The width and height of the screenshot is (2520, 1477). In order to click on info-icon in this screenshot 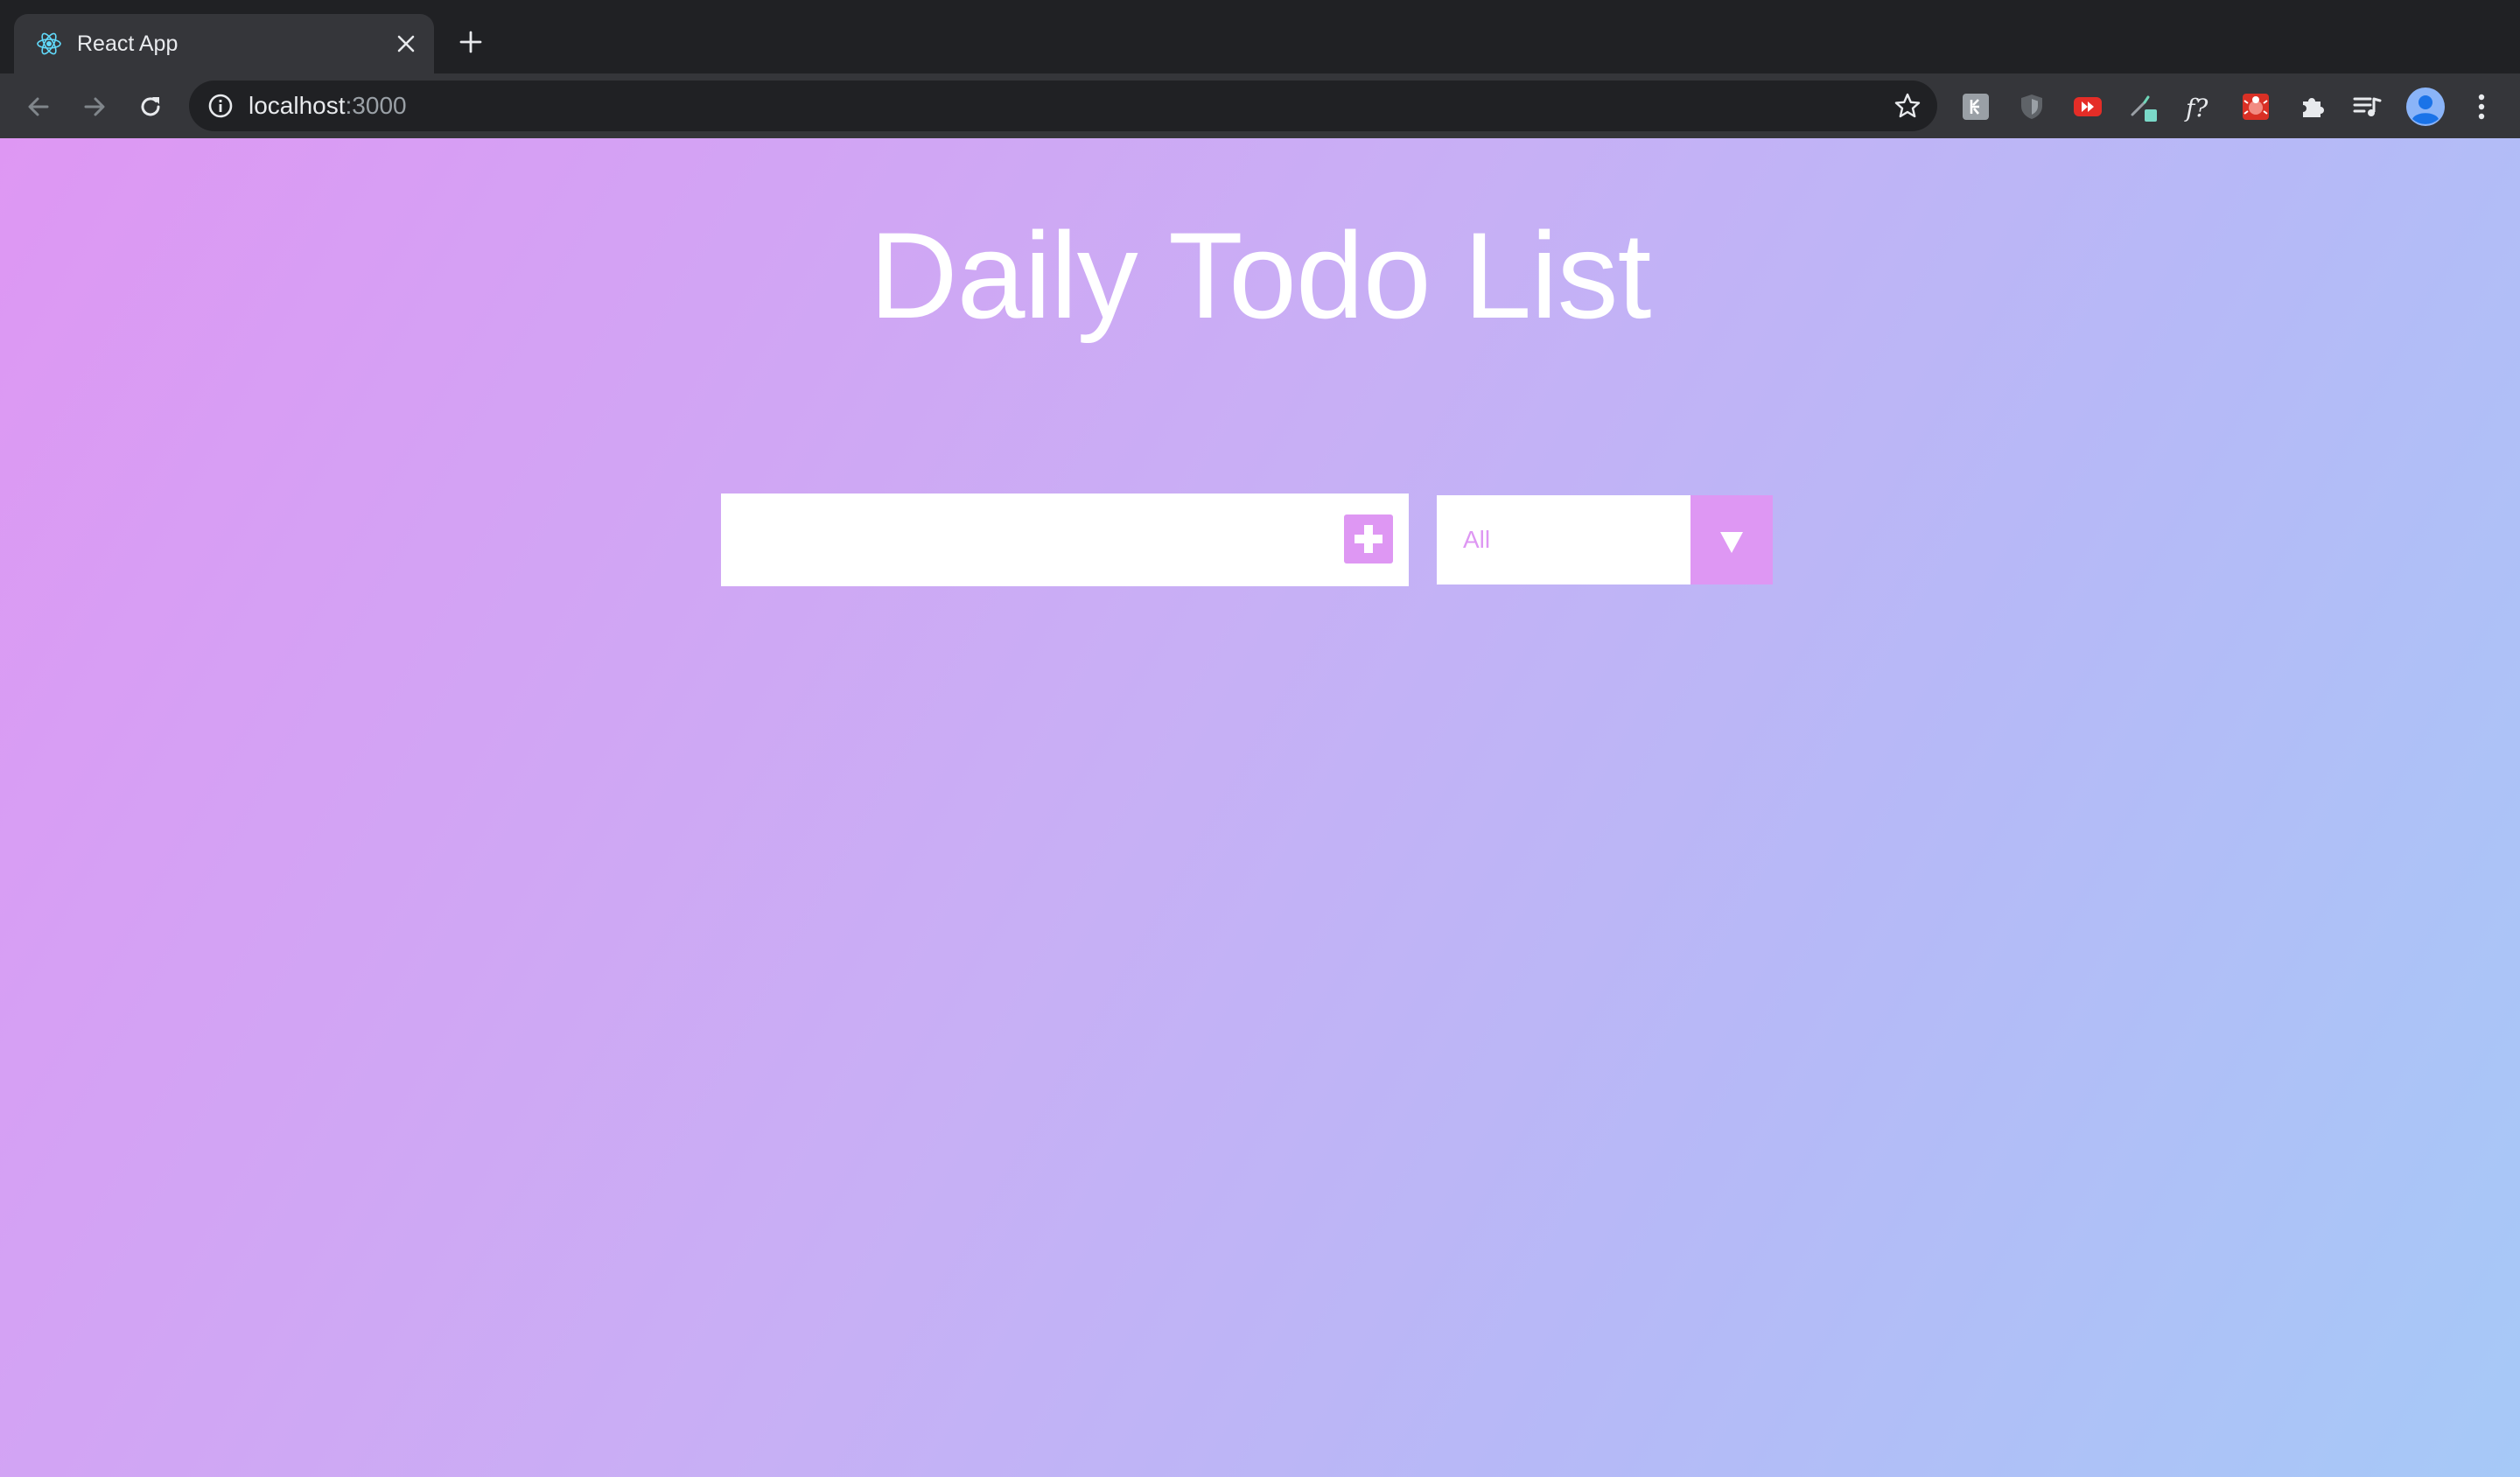, I will do `click(220, 106)`.